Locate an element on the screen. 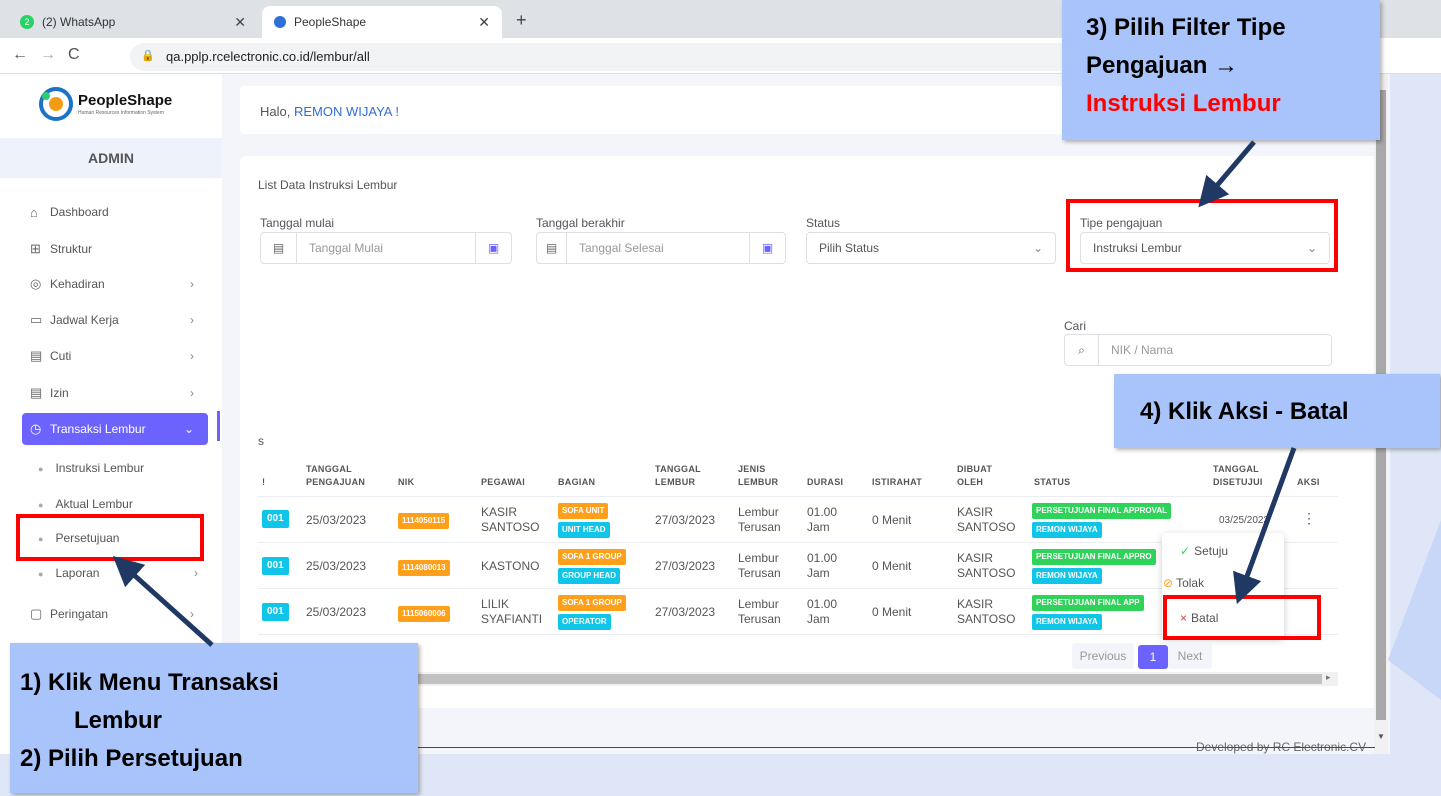  home-icon: ⌂ is located at coordinates (34, 212).